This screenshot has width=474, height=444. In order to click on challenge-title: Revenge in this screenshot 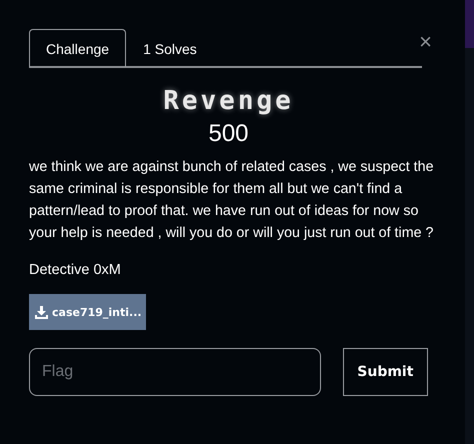, I will do `click(228, 101)`.